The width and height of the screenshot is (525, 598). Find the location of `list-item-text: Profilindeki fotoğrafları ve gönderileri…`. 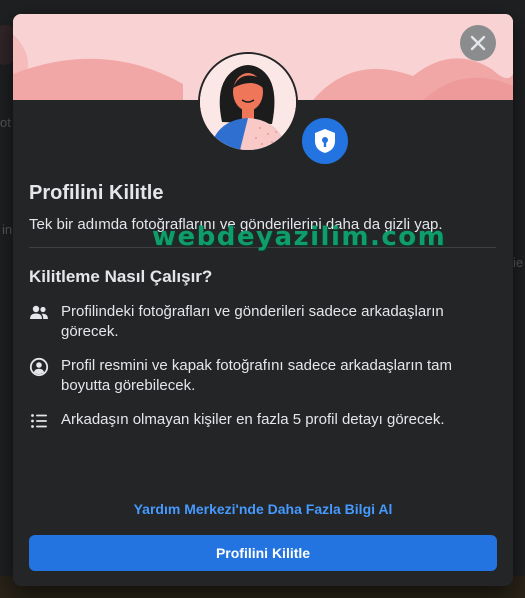

list-item-text: Profilindeki fotoğrafları ve gönderileri… is located at coordinates (252, 321).